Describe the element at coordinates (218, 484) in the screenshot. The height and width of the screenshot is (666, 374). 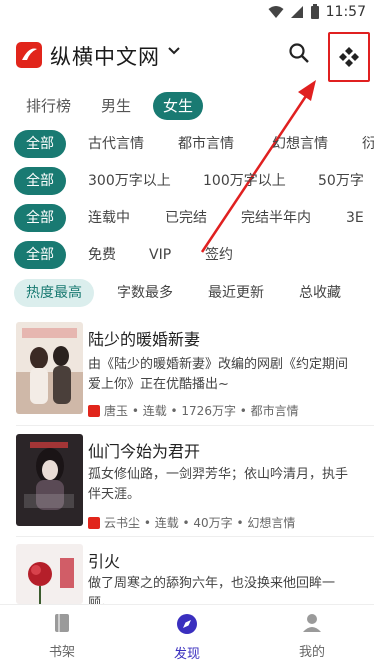
I see `book-description: 孤女修仙路，一剑羿芳华；依山吟清月，执手伴天涯。` at that location.